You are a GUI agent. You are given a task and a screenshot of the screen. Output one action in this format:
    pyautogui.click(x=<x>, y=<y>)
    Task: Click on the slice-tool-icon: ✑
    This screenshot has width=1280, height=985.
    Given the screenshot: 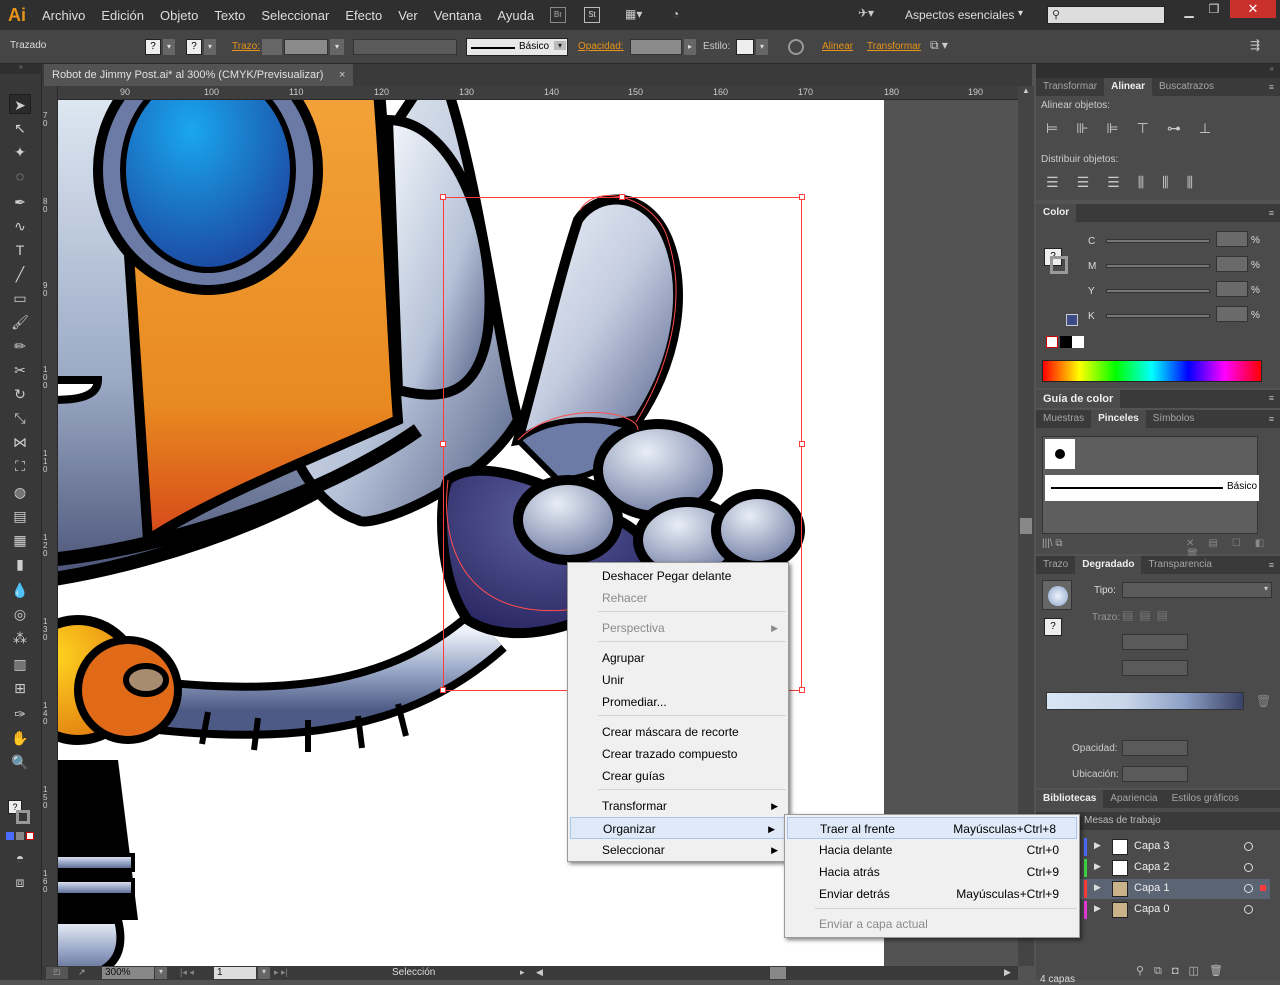 What is the action you would take?
    pyautogui.click(x=20, y=714)
    